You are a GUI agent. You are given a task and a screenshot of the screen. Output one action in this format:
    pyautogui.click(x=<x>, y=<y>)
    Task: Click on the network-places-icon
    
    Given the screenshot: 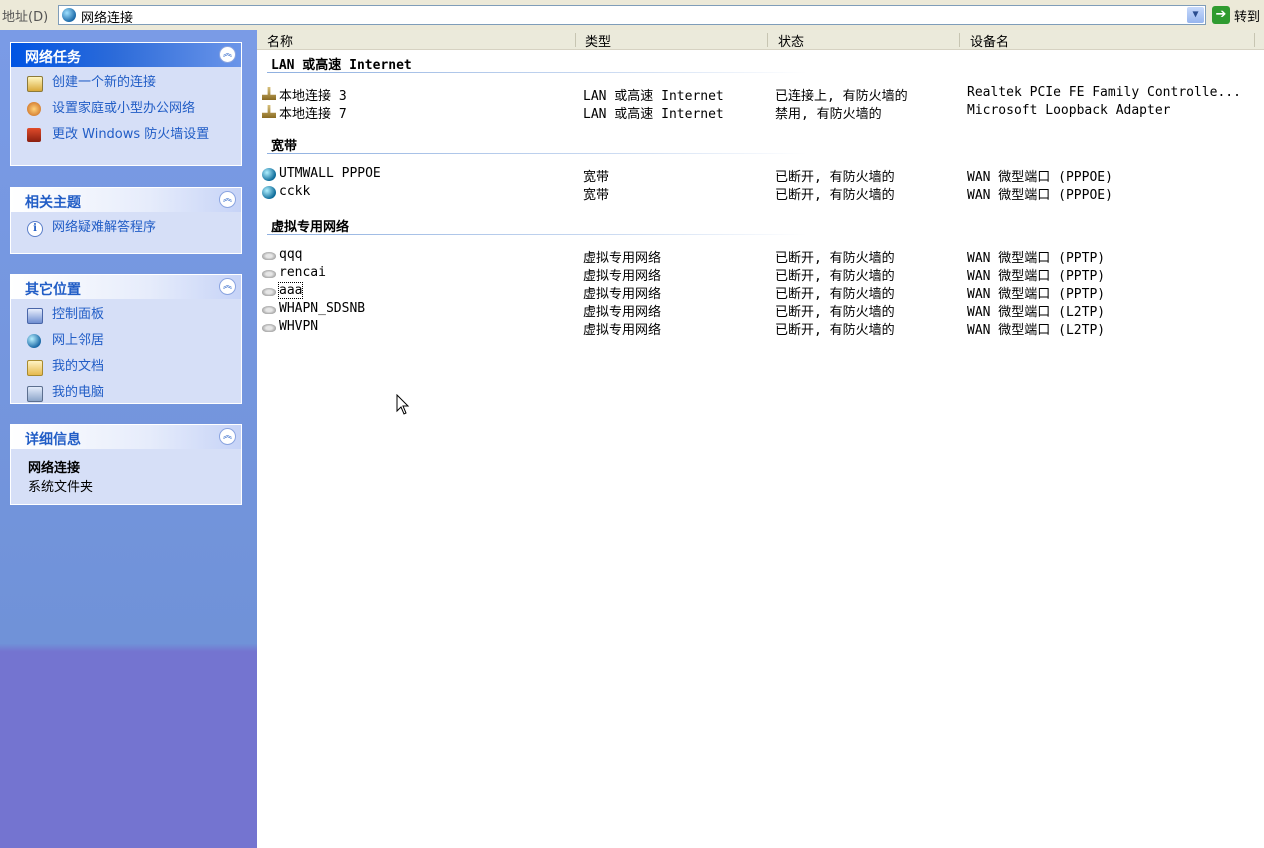 What is the action you would take?
    pyautogui.click(x=34, y=341)
    